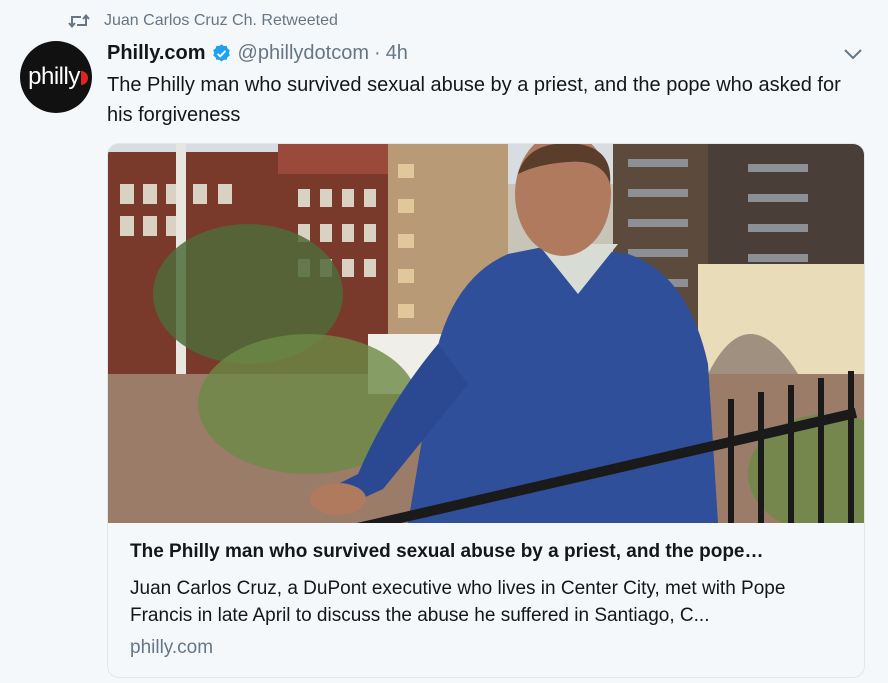  I want to click on tweet-header: Philly.com @phillydotcom · 4h, so click(257, 53).